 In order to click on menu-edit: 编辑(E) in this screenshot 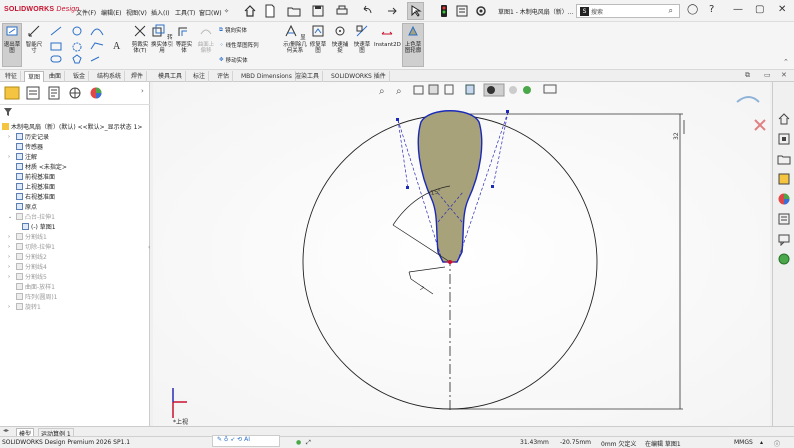, I will do `click(111, 12)`.